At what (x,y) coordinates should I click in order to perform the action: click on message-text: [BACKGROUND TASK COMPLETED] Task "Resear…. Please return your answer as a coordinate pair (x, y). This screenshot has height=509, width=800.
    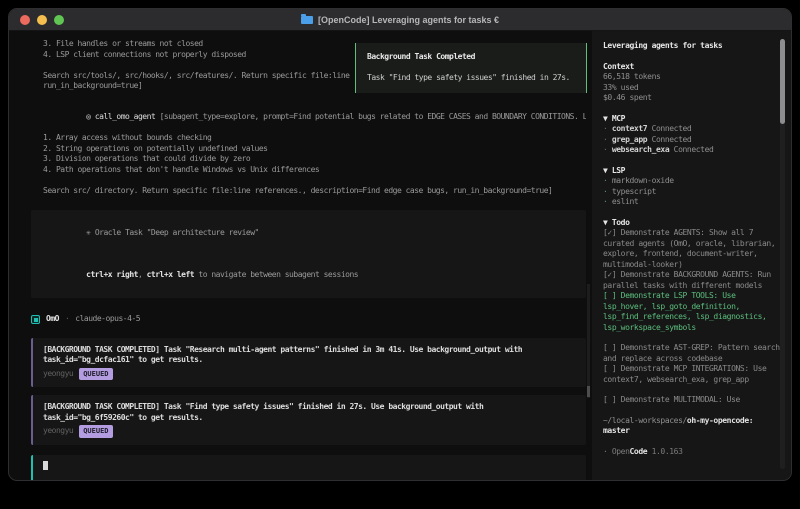
    Looking at the image, I should click on (283, 349).